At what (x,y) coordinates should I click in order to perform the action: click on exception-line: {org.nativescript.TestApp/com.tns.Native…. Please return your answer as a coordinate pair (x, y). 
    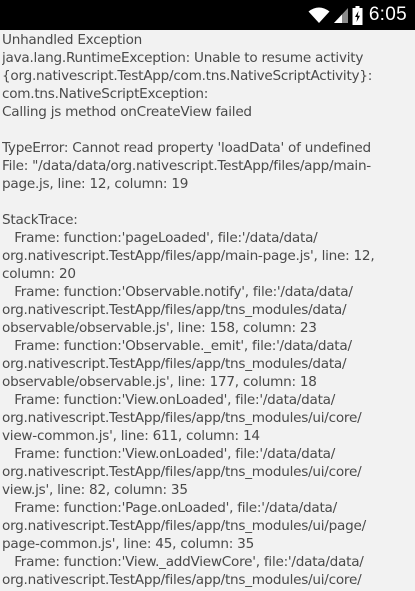
    Looking at the image, I should click on (187, 76).